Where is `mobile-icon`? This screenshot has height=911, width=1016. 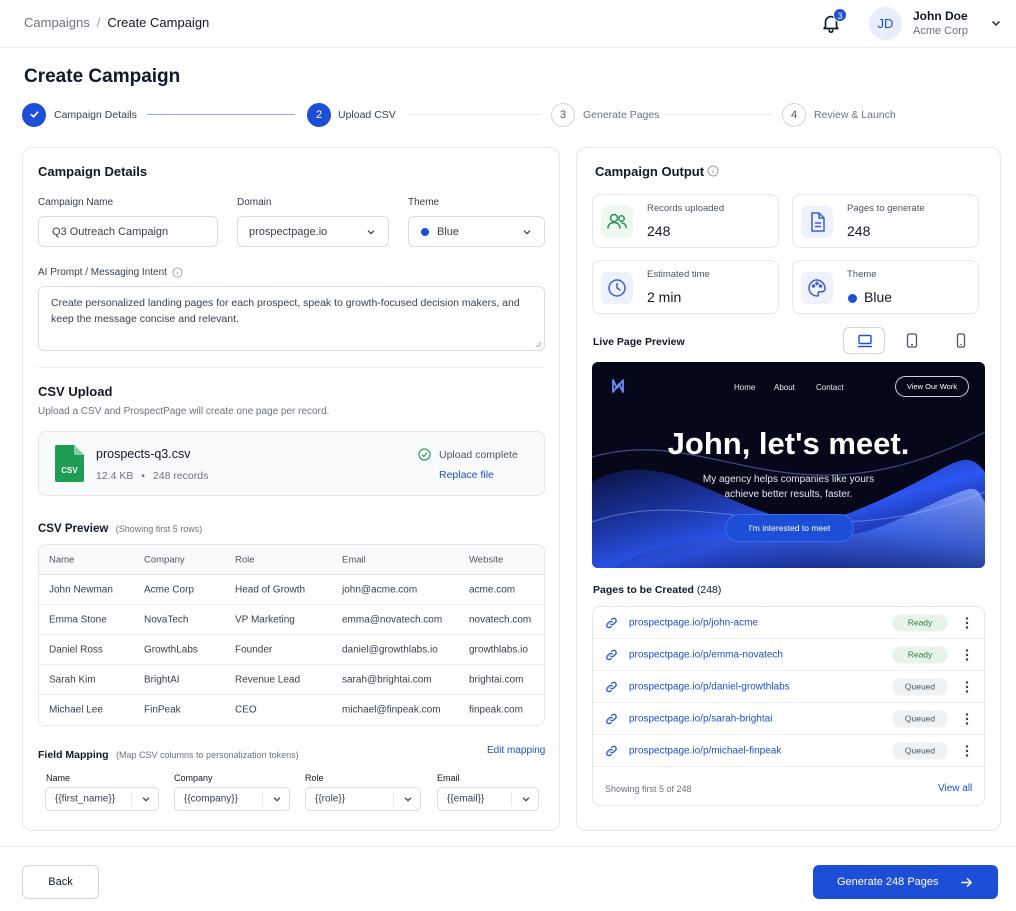 mobile-icon is located at coordinates (961, 340).